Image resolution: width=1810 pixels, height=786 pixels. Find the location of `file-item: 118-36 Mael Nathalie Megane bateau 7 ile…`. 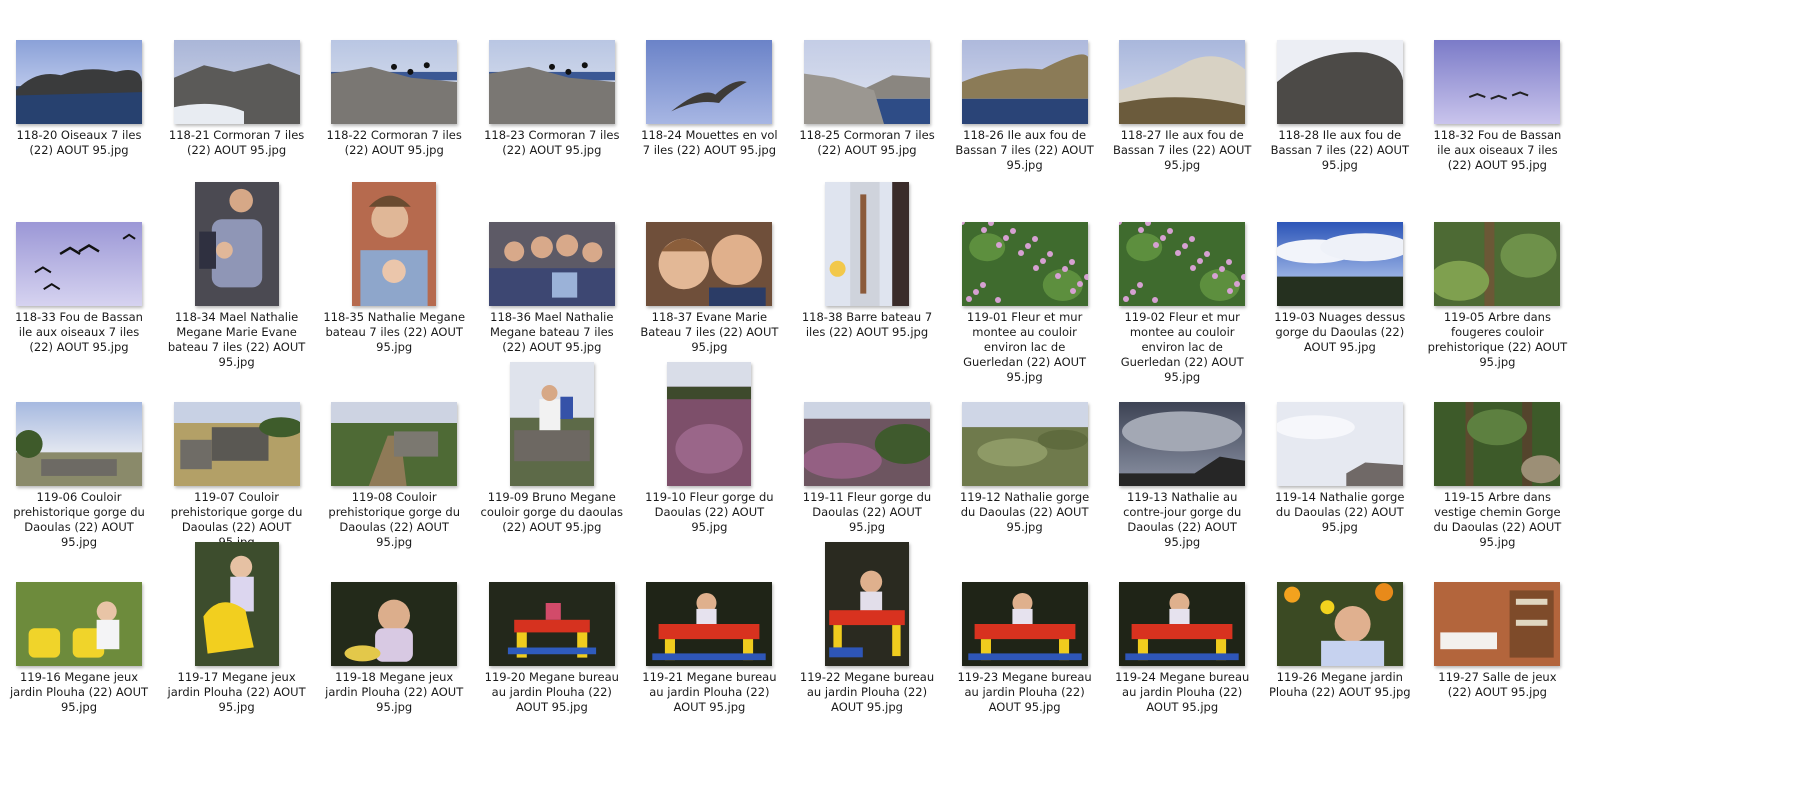

file-item: 118-36 Mael Nathalie Megane bateau 7 ile… is located at coordinates (552, 280).